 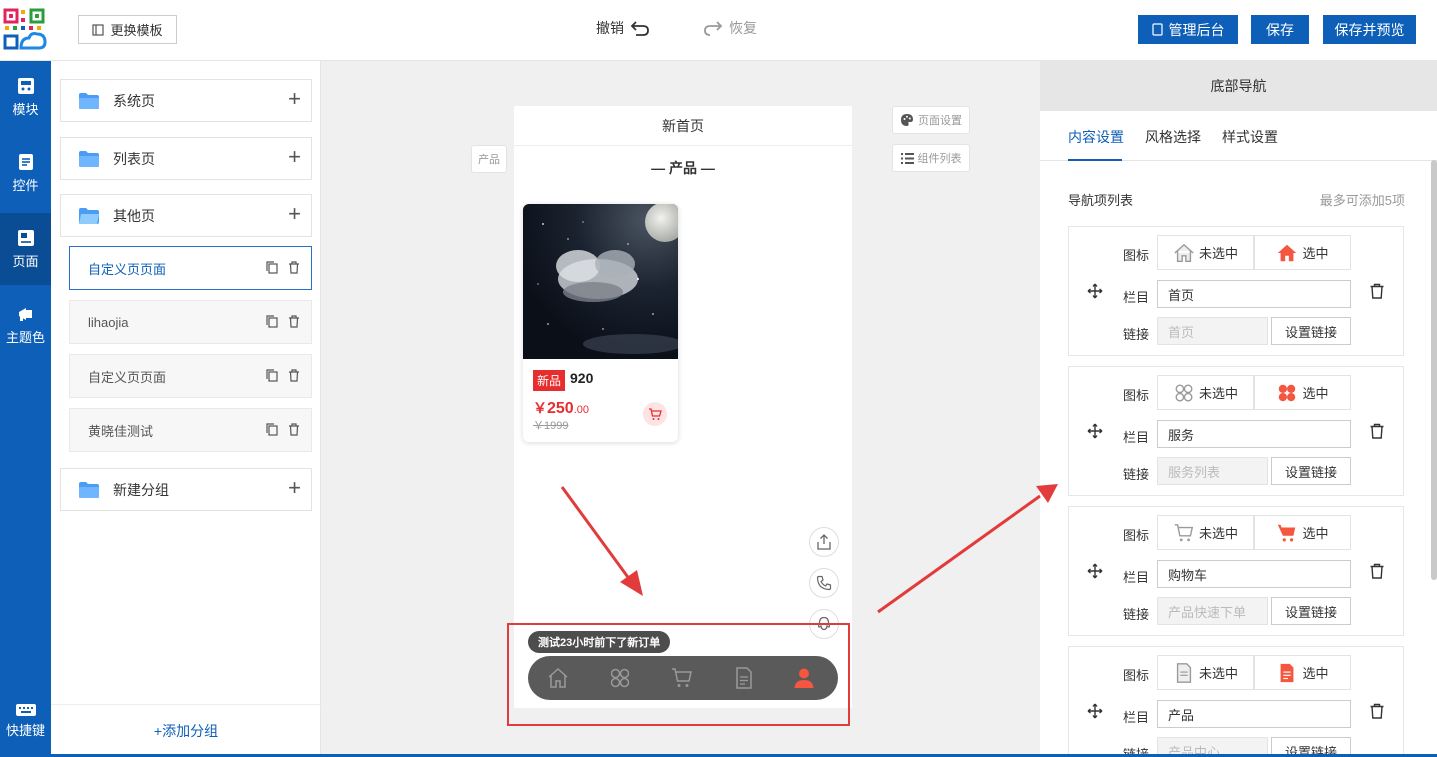 I want to click on home-icon, so click(x=1184, y=252).